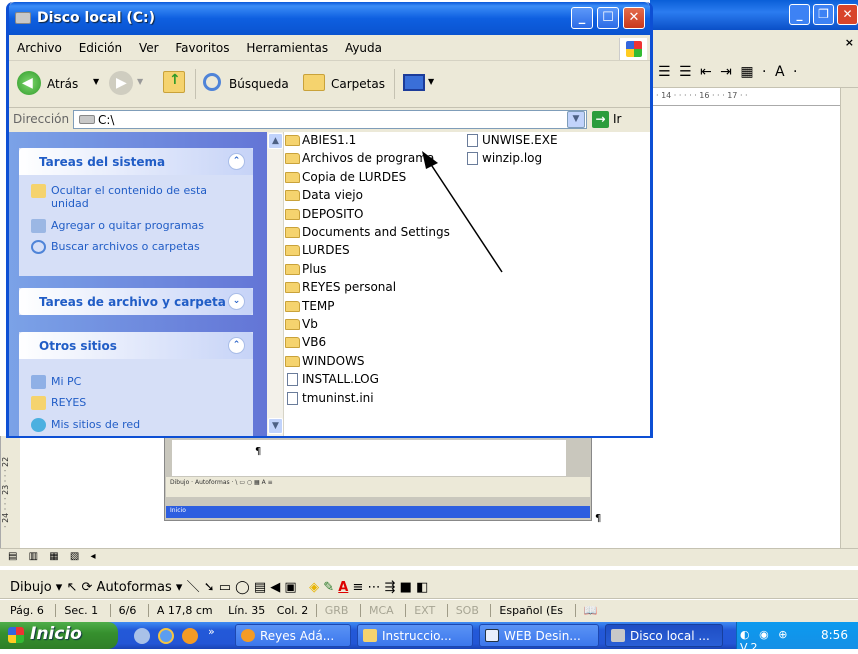 This screenshot has height=654, width=858. I want to click on screenshot-toolbar: Dibujo · Autoformas · \ ▭ ○ ▦ A ≡, so click(378, 487).